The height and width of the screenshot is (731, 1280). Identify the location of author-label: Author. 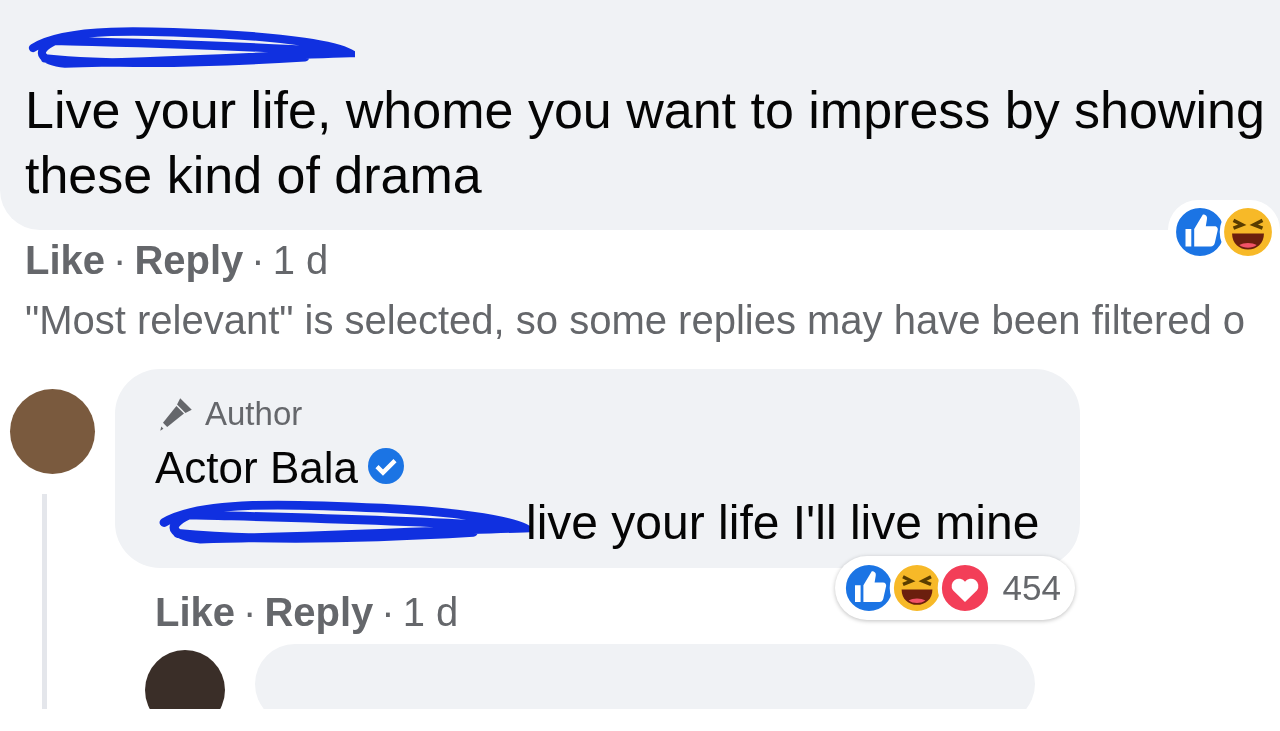
(254, 414).